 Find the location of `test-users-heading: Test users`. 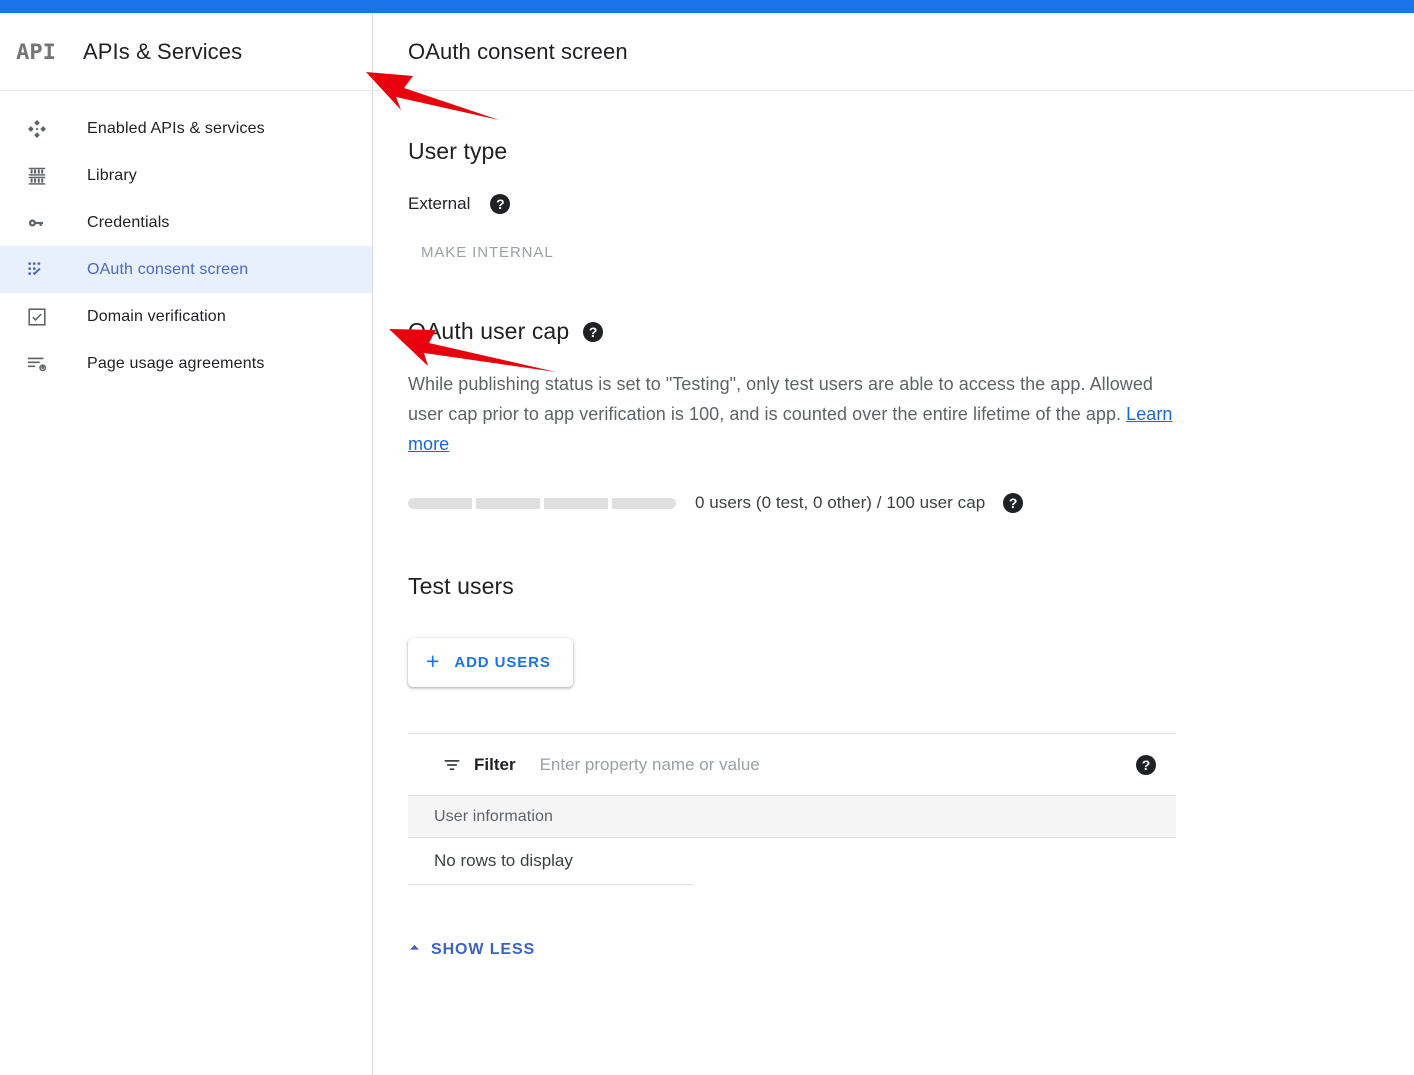

test-users-heading: Test users is located at coordinates (461, 586).